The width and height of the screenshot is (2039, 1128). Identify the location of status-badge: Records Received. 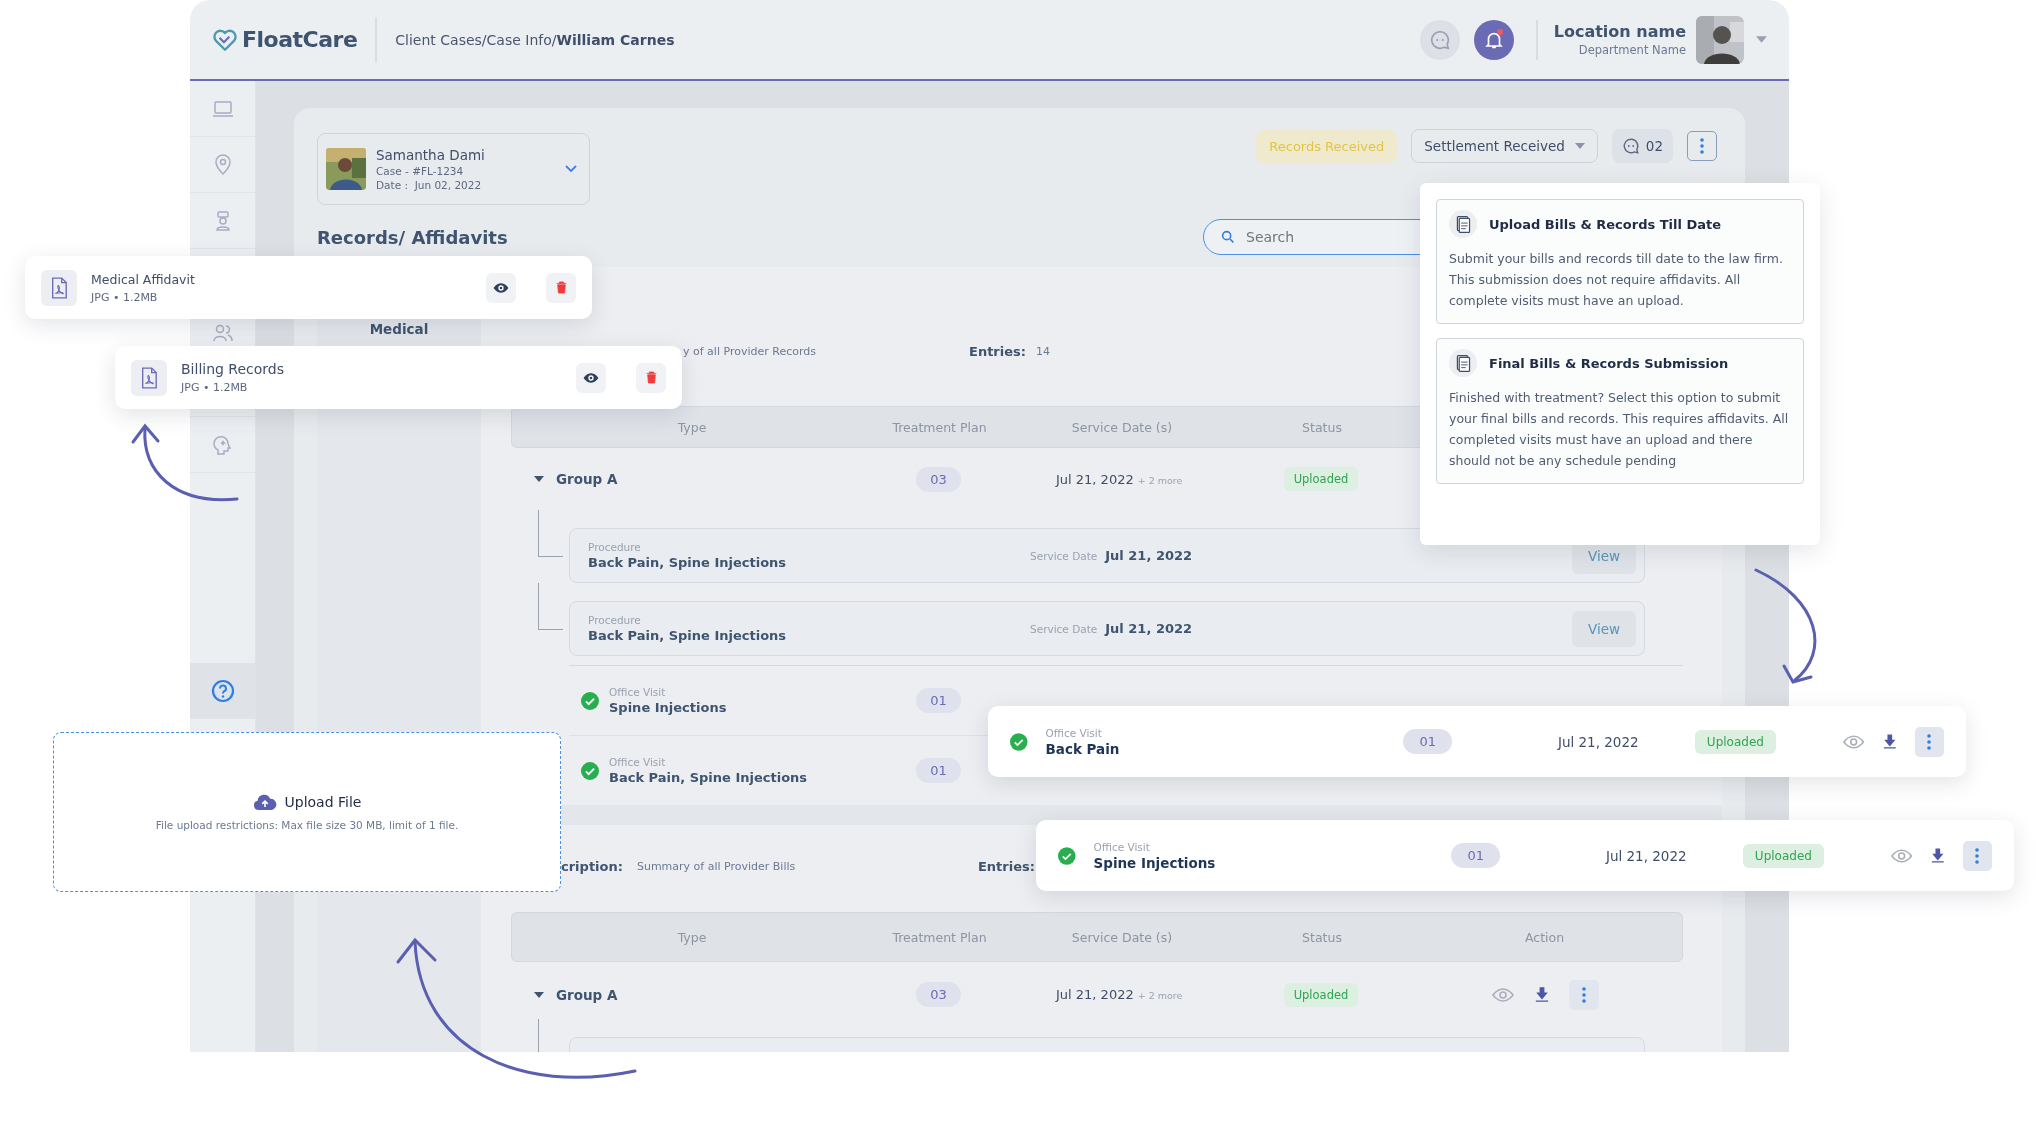
(1327, 146).